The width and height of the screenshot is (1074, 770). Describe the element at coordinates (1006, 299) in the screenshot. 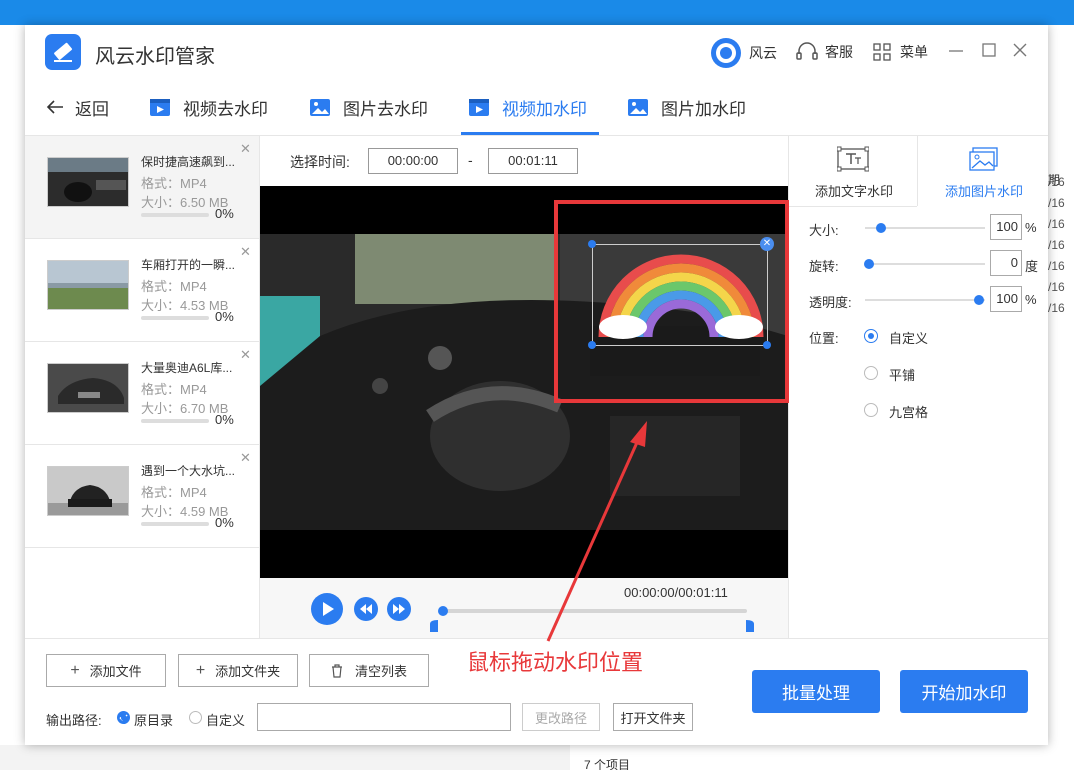

I see `opacity-input: 100` at that location.